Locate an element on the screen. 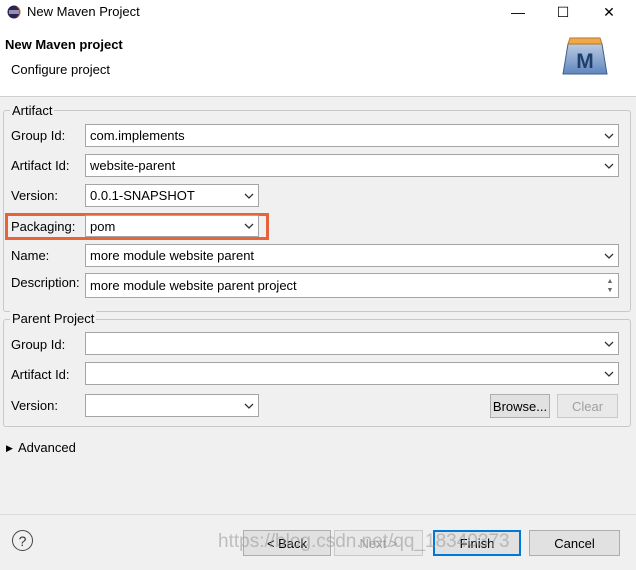 This screenshot has width=636, height=570. wizard-title: New Maven project is located at coordinates (64, 44).